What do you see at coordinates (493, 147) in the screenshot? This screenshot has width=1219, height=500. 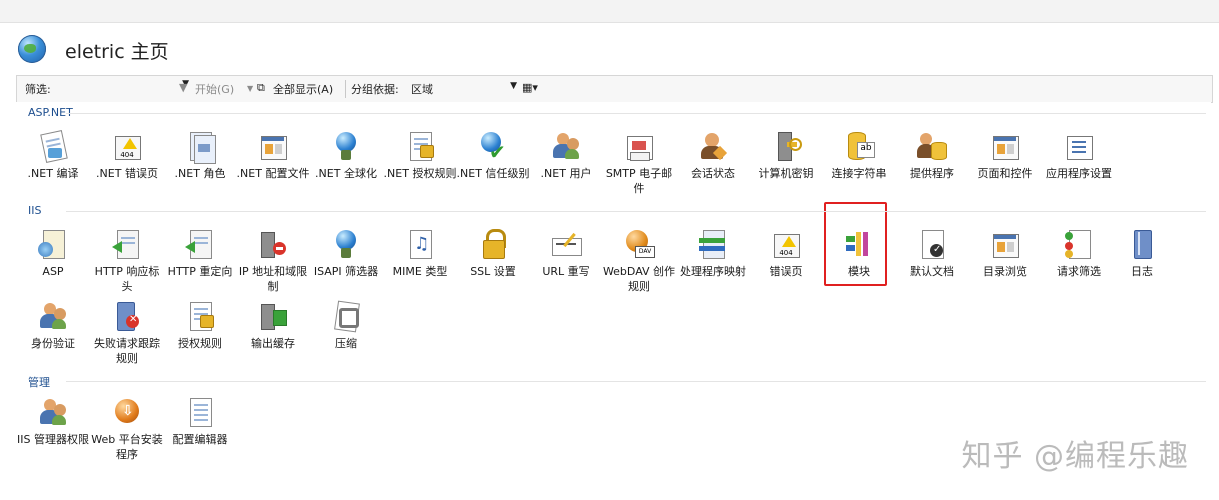 I see `net-trust-levels-icon: ✔` at bounding box center [493, 147].